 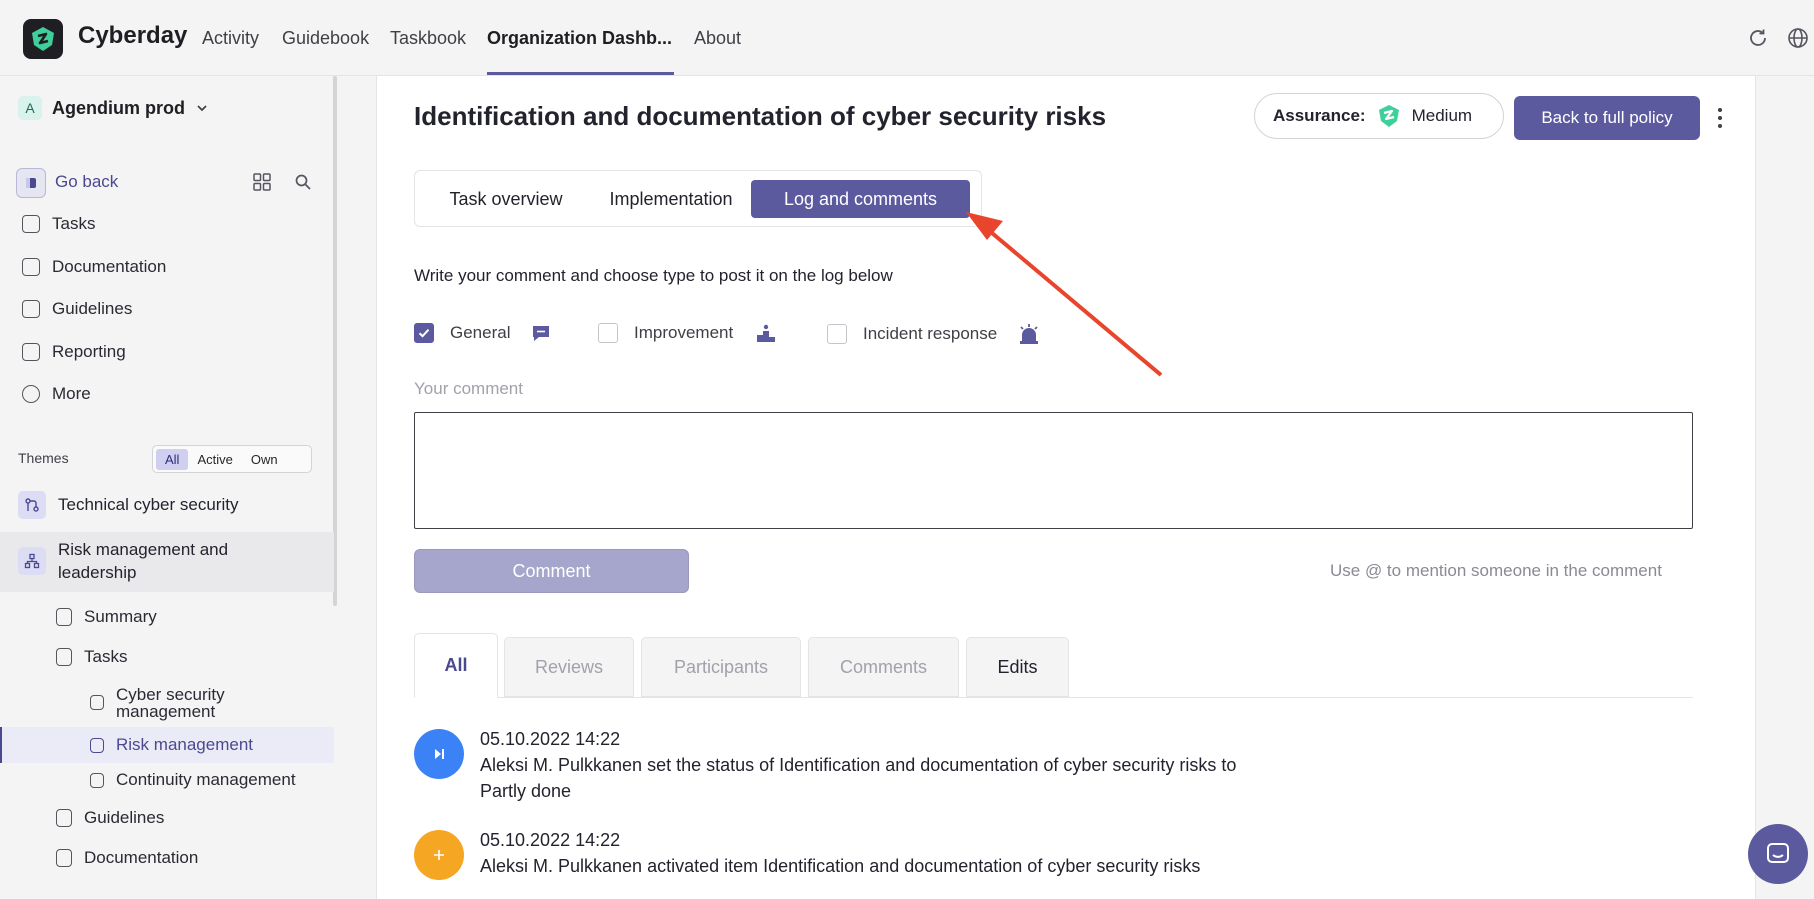 I want to click on general-label: General, so click(x=480, y=332).